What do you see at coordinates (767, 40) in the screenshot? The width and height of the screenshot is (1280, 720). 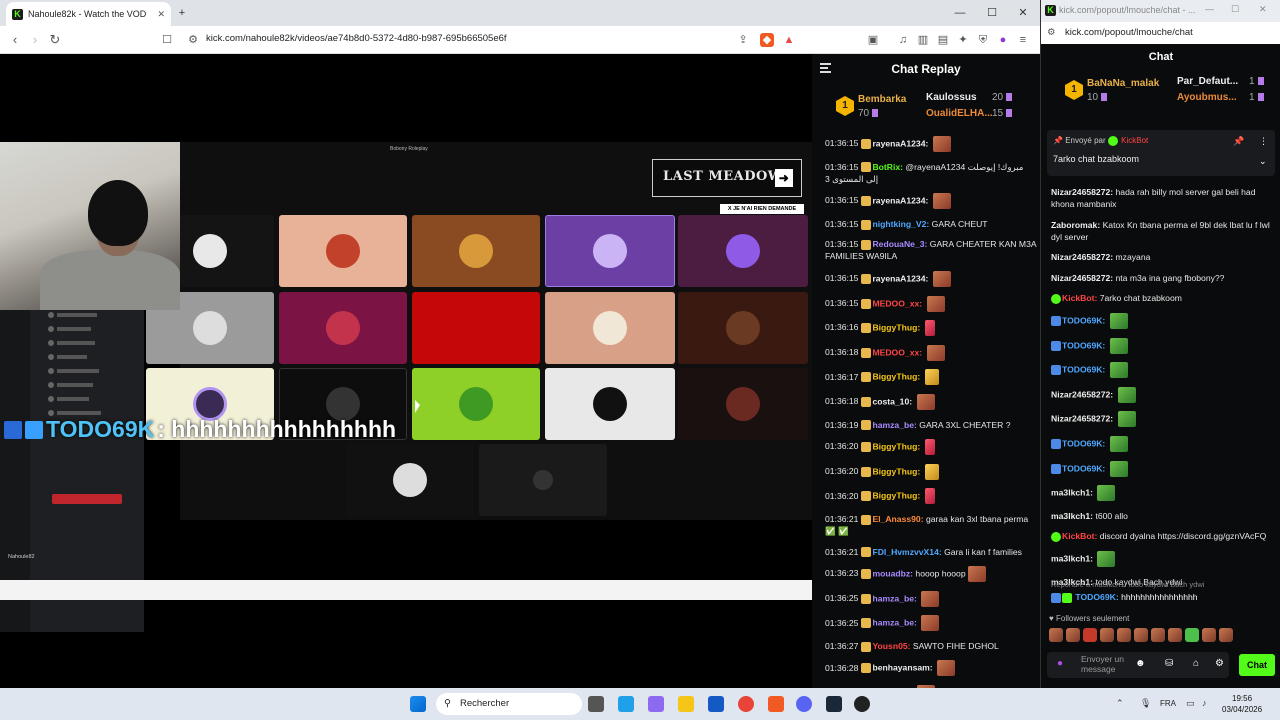 I see `brave-shield-icon: ◆` at bounding box center [767, 40].